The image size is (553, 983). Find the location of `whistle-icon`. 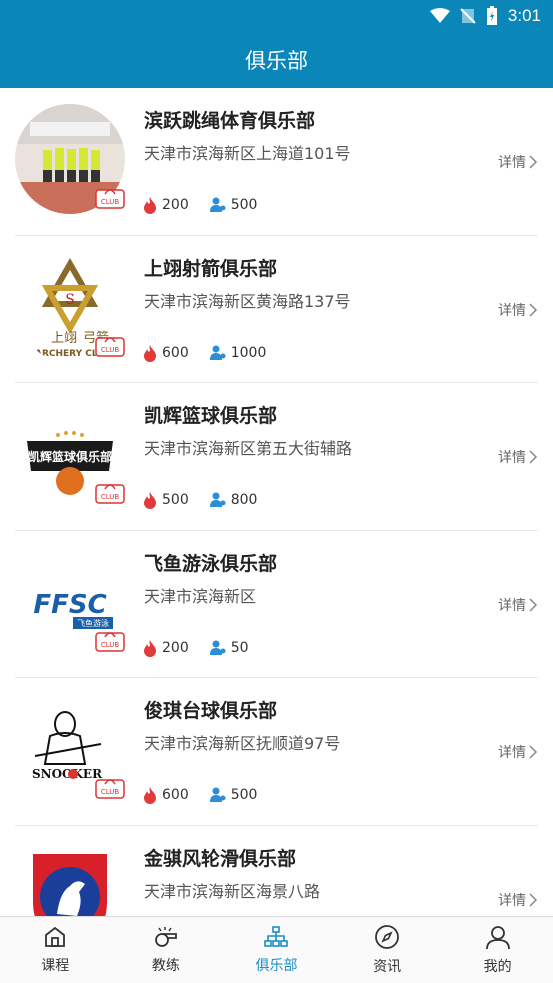

whistle-icon is located at coordinates (165, 937).